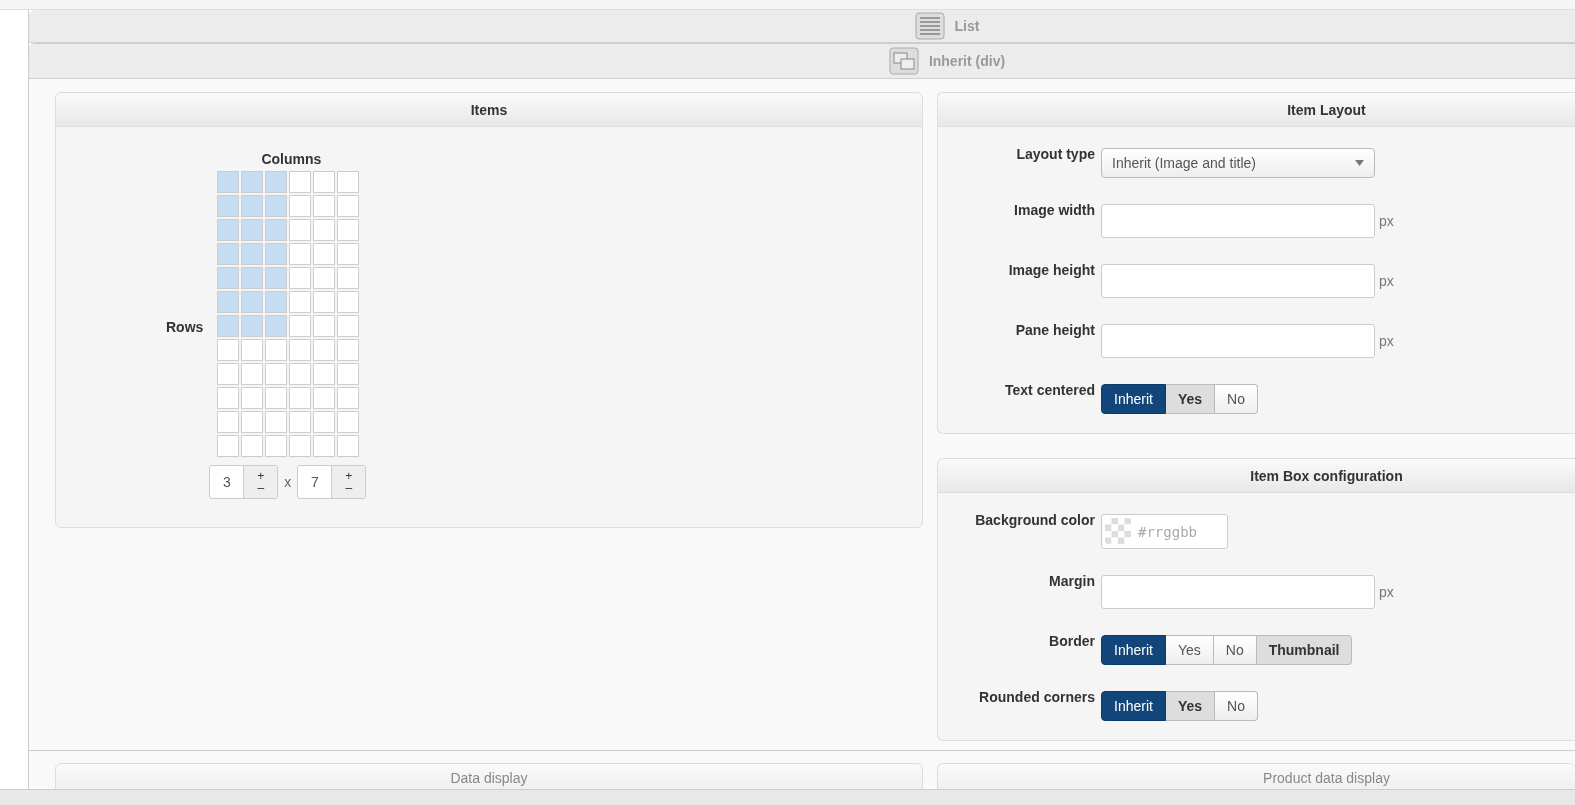 The width and height of the screenshot is (1575, 805). What do you see at coordinates (1359, 163) in the screenshot?
I see `dropdown-caret-icon` at bounding box center [1359, 163].